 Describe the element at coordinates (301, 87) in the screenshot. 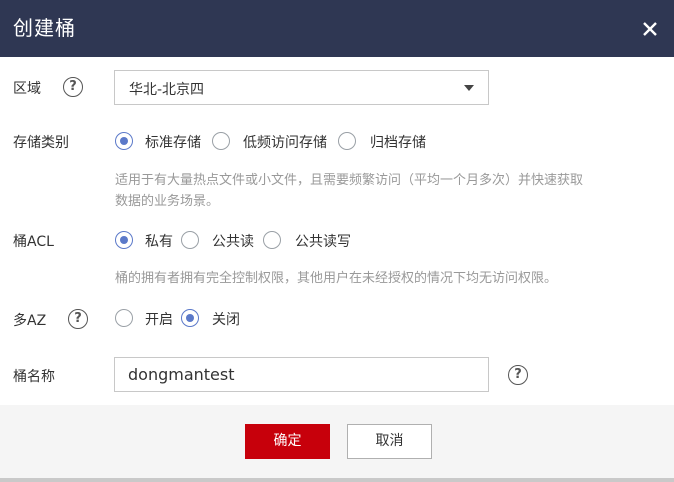

I see `region-select: 华北-北京四` at that location.